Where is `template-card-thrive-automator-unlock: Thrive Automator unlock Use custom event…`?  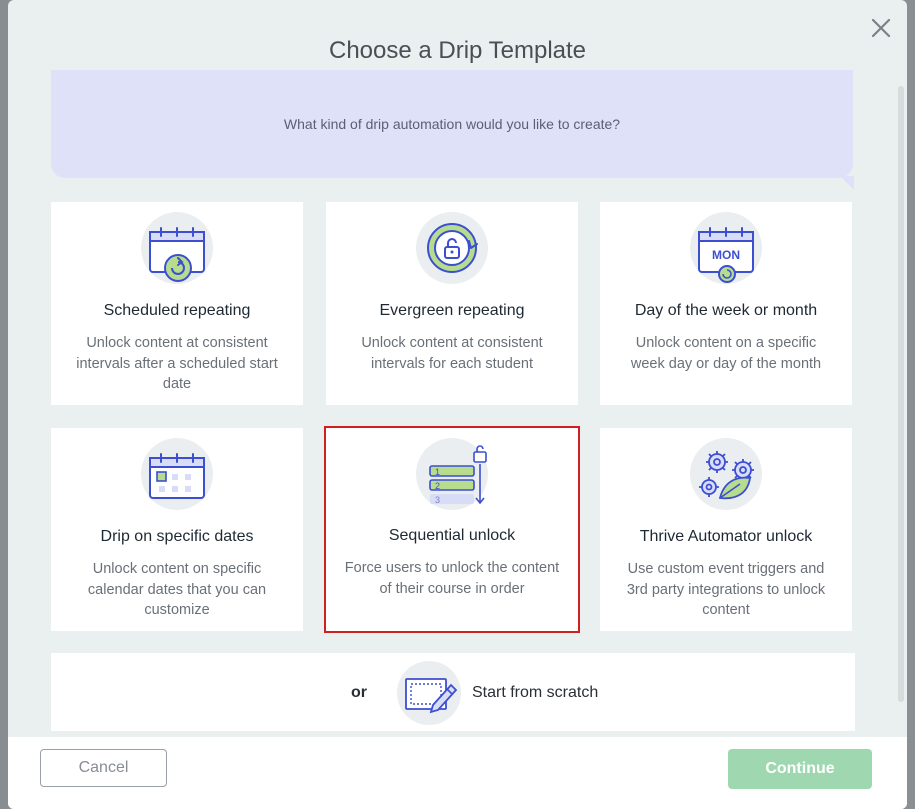 template-card-thrive-automator-unlock: Thrive Automator unlock Use custom event… is located at coordinates (726, 529).